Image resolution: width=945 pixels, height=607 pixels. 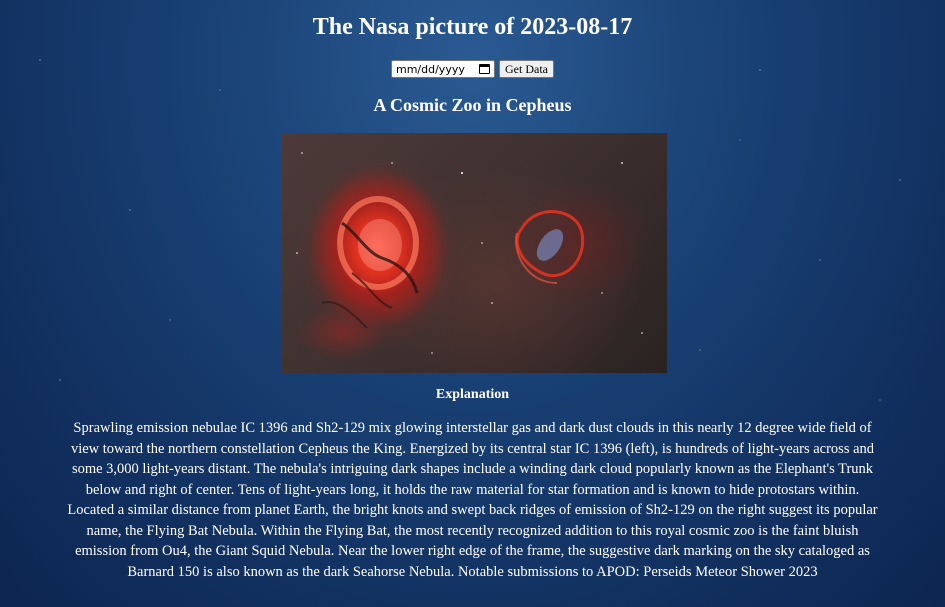 What do you see at coordinates (526, 69) in the screenshot?
I see `get-data-button: Get Data` at bounding box center [526, 69].